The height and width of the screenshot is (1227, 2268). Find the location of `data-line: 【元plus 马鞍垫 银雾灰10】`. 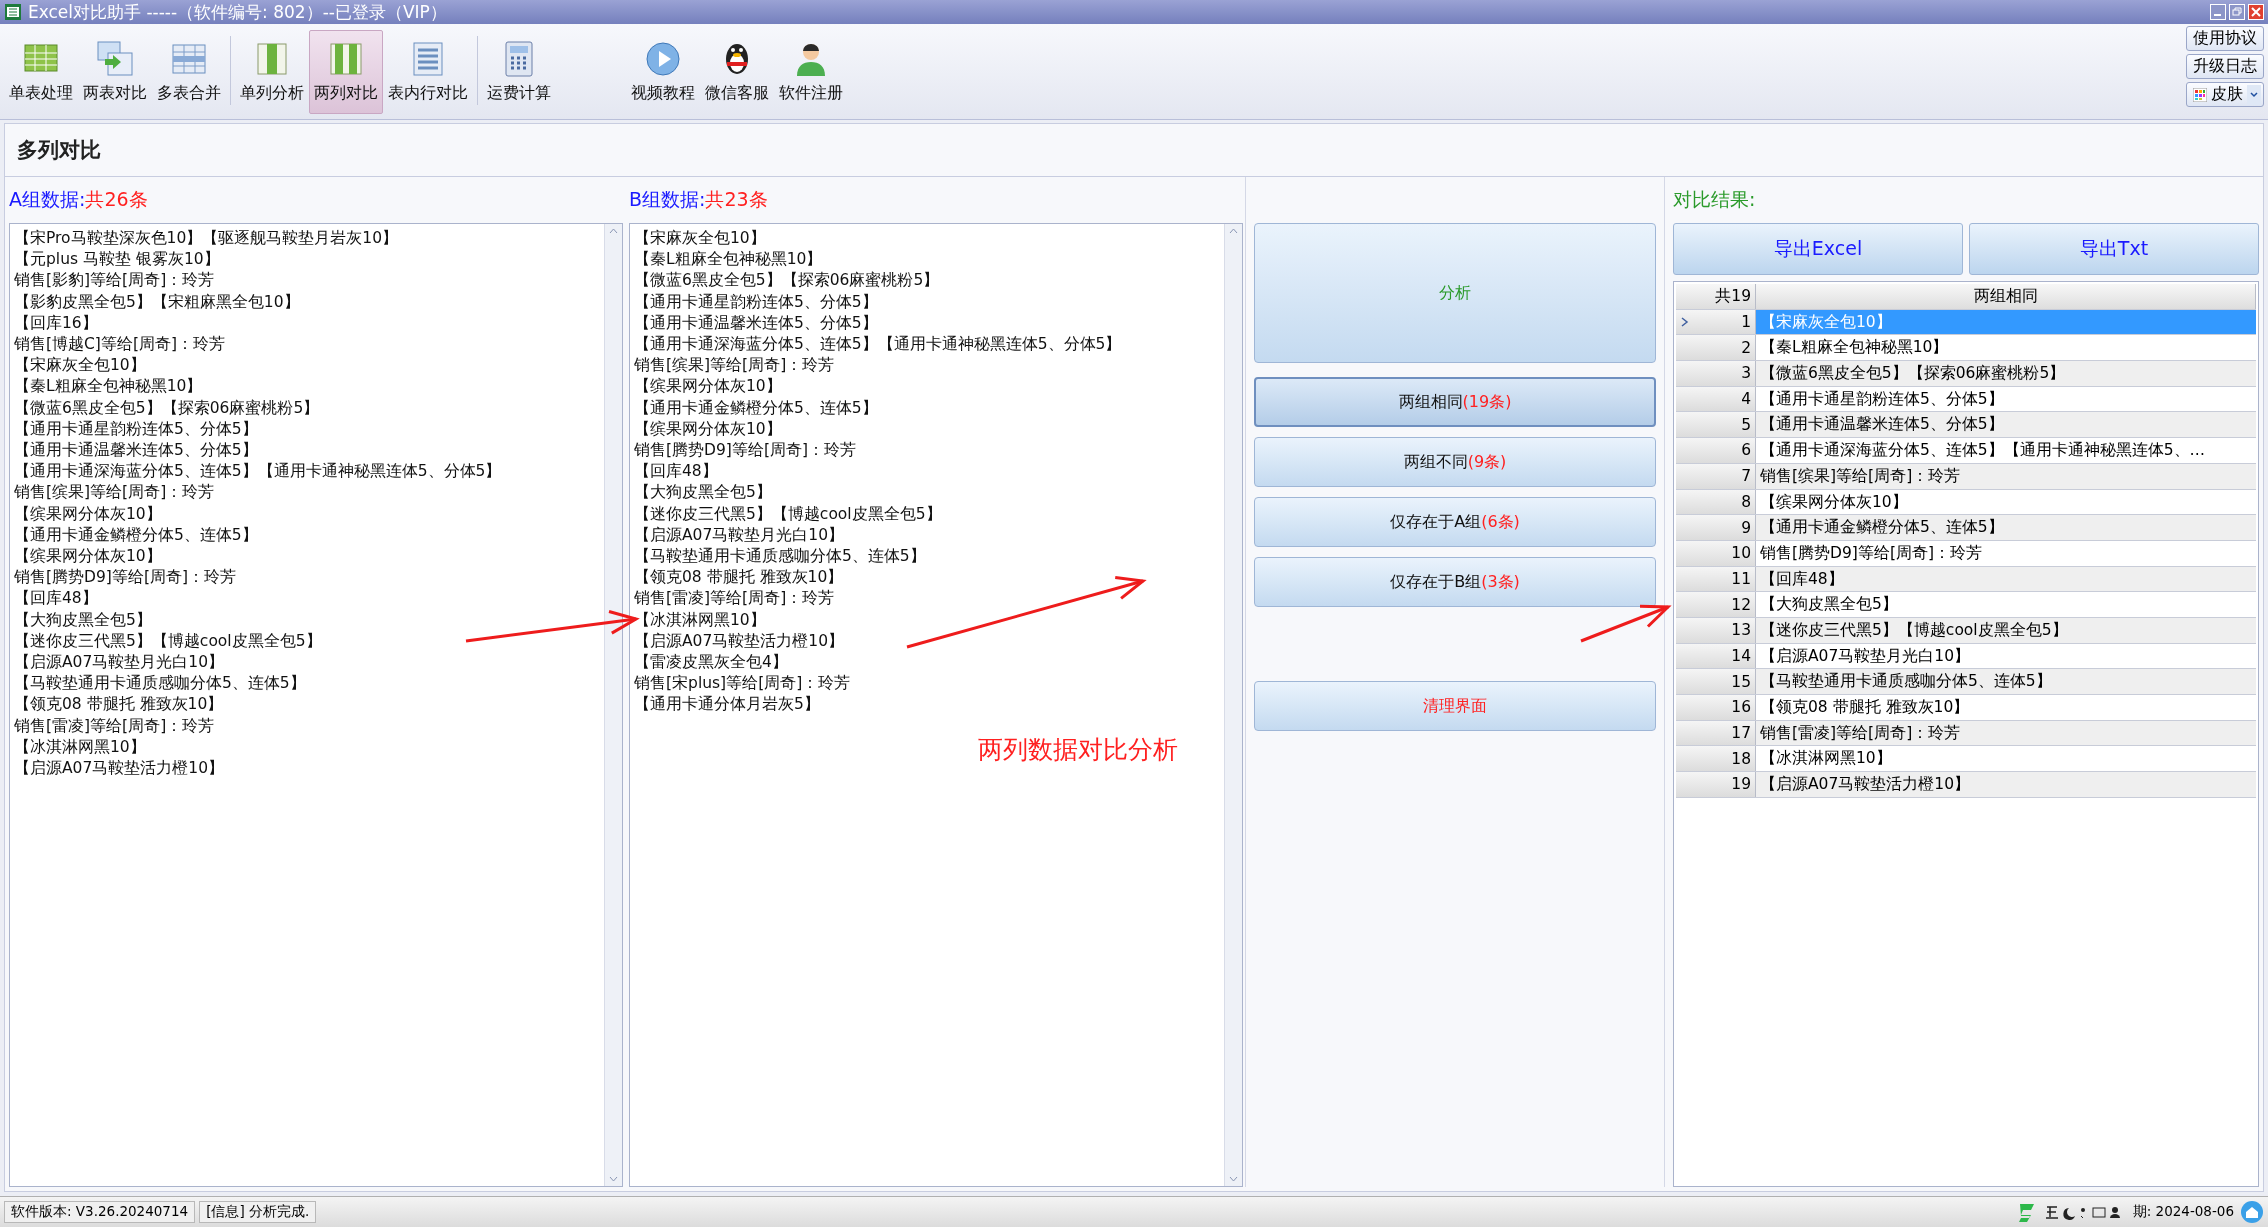

data-line: 【元plus 马鞍垫 银雾灰10】 is located at coordinates (117, 260).